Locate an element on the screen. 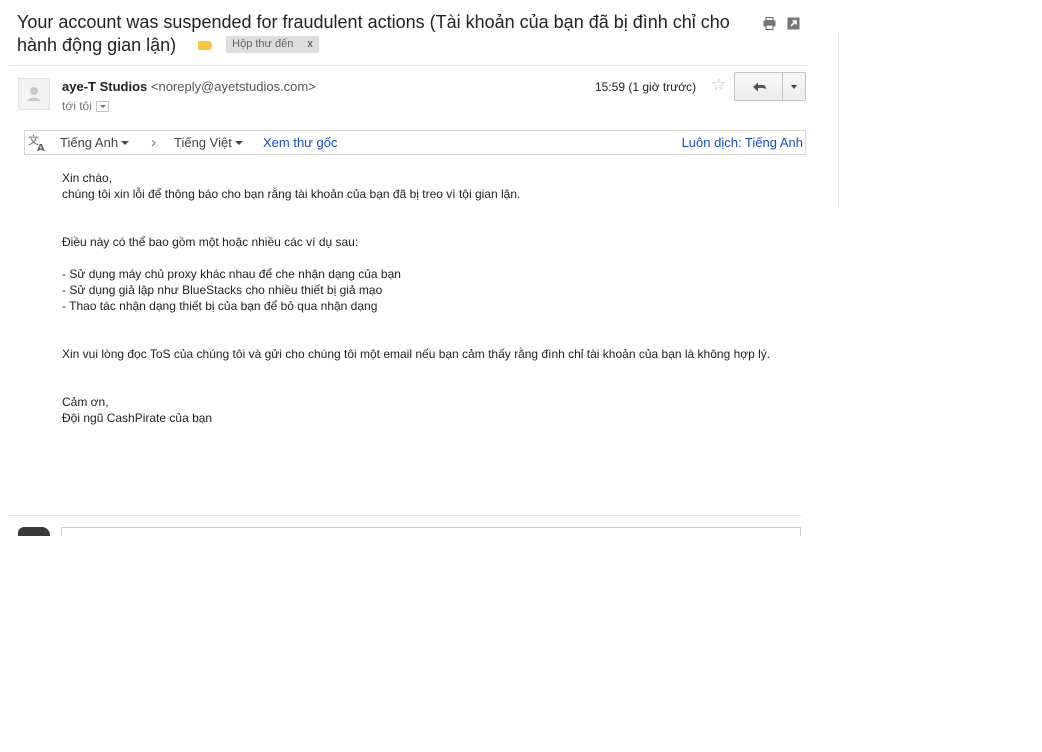 Image resolution: width=1042 pixels, height=752 pixels. reply-arrow-icon is located at coordinates (759, 87).